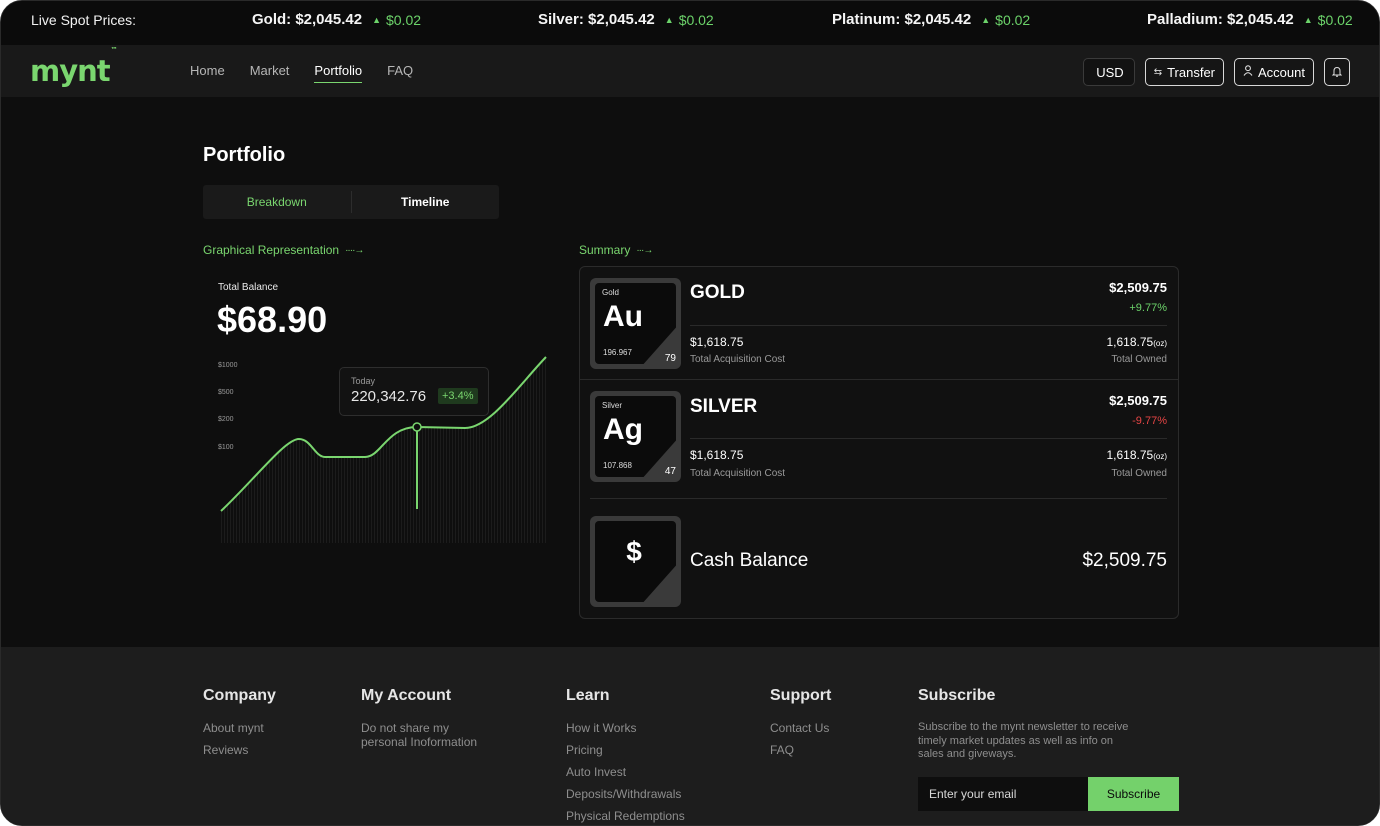  I want to click on footer-support: Support Contact Us FAQ, so click(800, 726).